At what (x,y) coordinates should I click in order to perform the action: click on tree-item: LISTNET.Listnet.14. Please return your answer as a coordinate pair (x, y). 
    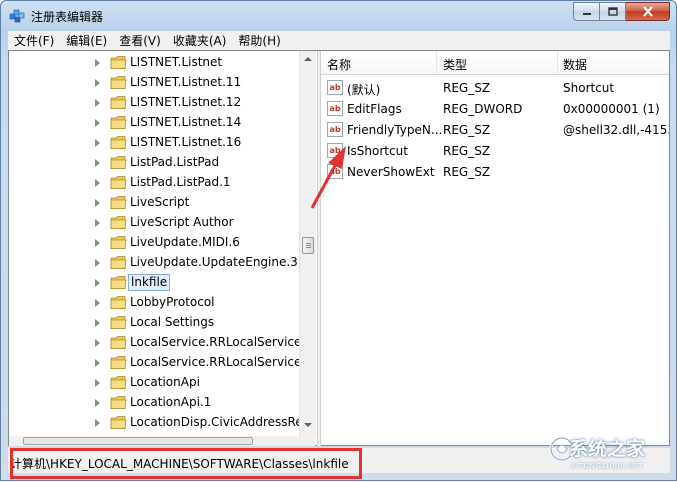
    Looking at the image, I should click on (156, 123).